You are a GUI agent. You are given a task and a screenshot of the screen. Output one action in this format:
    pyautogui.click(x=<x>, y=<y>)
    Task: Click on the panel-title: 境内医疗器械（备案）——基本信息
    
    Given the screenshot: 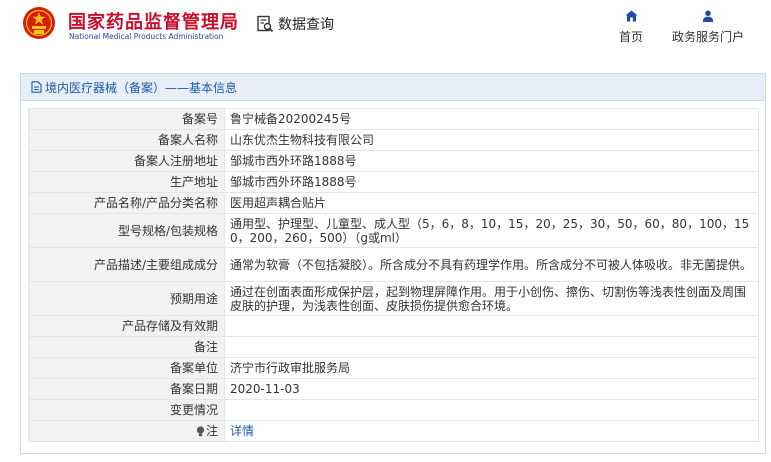 What is the action you would take?
    pyautogui.click(x=141, y=87)
    